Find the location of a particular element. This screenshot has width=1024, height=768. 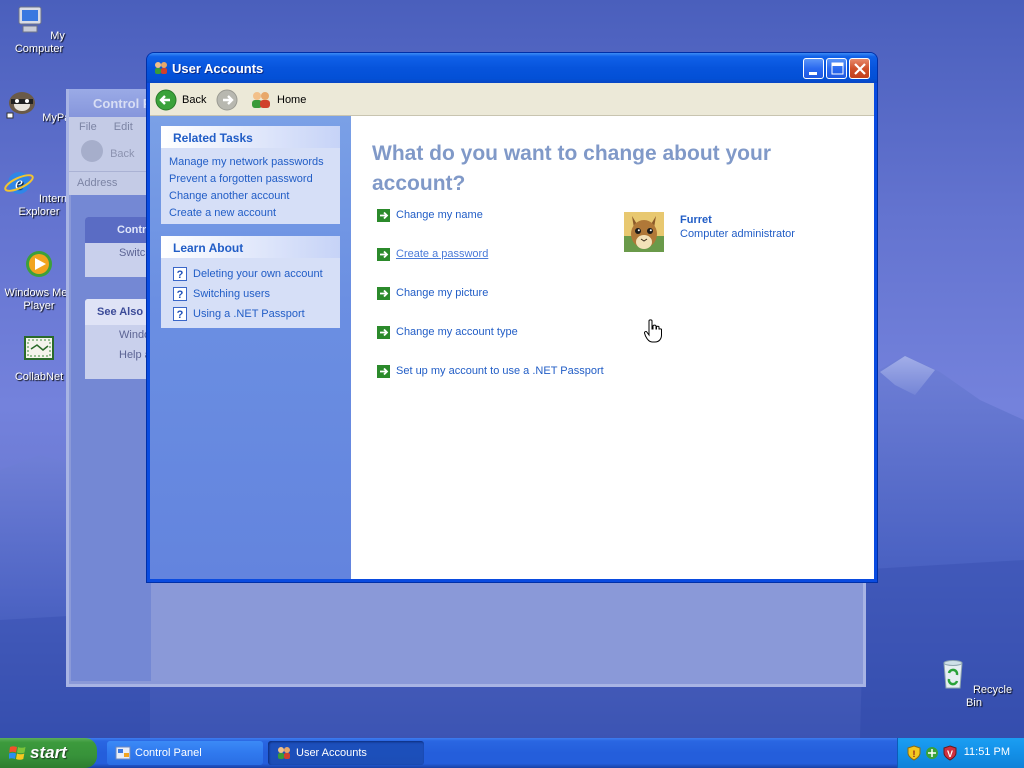

window-title: User Accounts is located at coordinates (218, 68).